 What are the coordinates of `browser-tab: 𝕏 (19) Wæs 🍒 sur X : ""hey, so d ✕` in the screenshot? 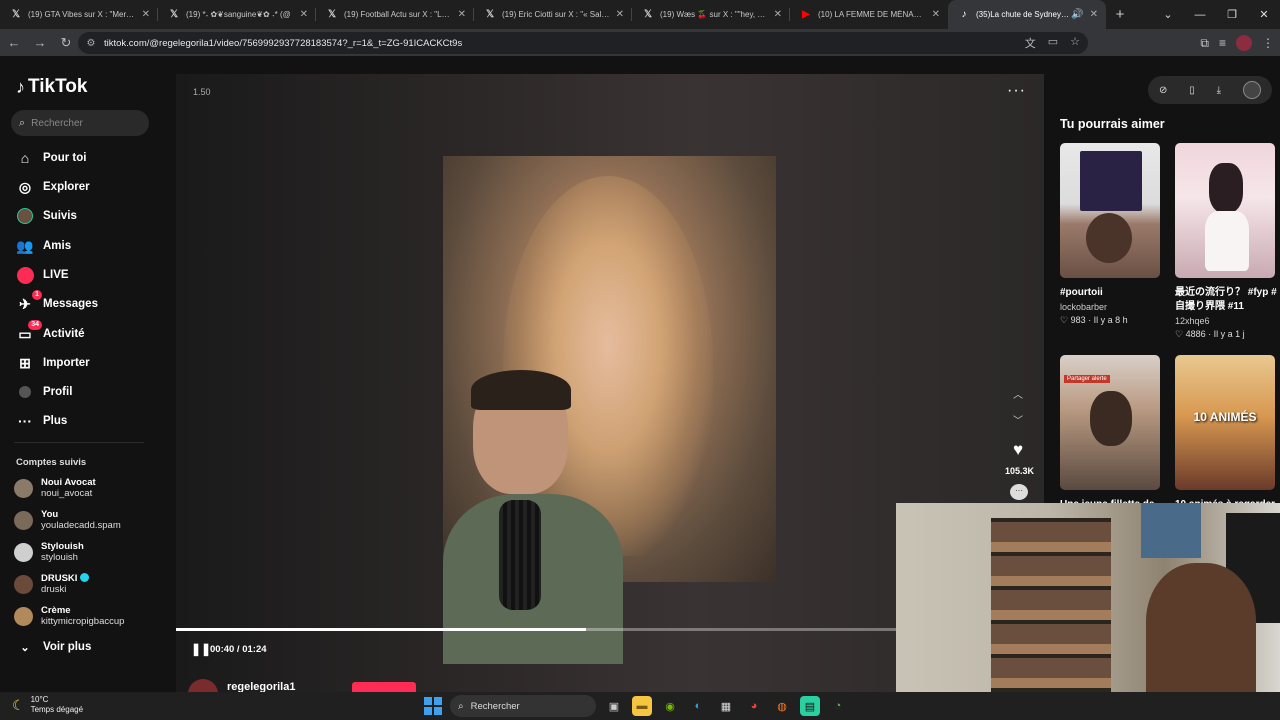 It's located at (711, 14).